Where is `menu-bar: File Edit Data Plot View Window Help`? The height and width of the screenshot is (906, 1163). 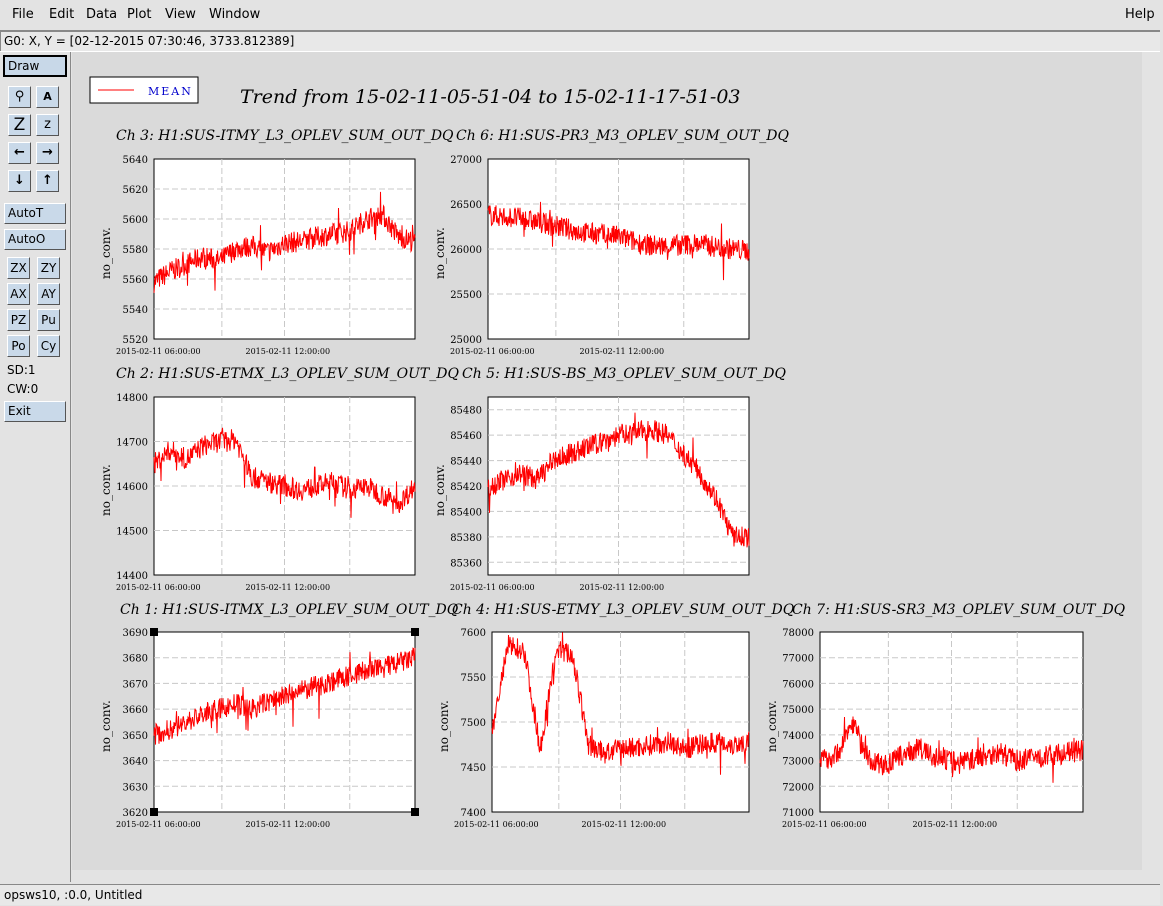 menu-bar: File Edit Data Plot View Window Help is located at coordinates (581, 14).